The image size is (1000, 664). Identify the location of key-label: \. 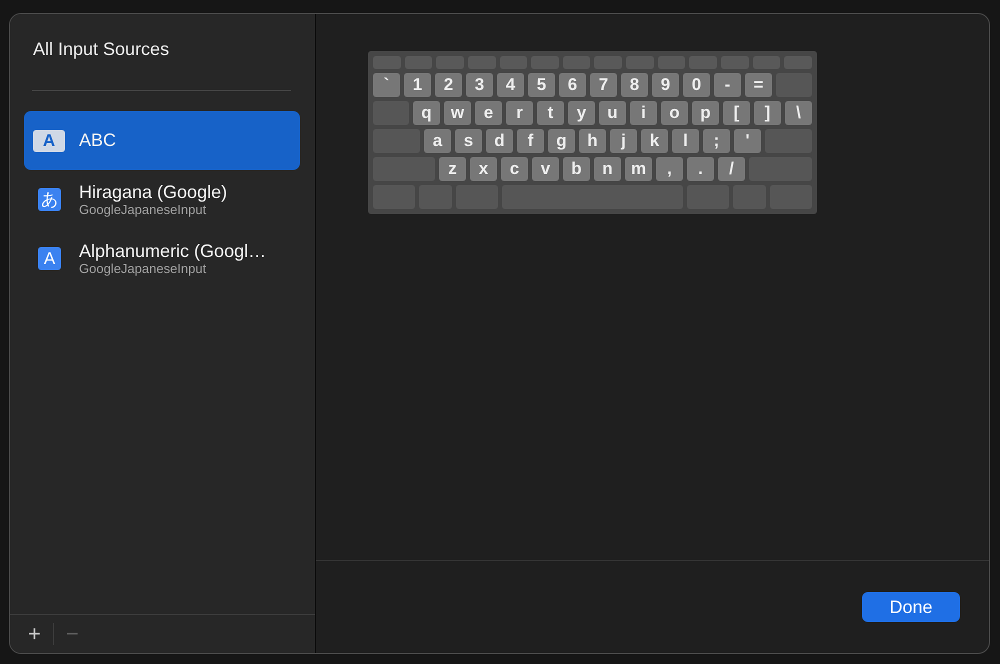
(798, 113).